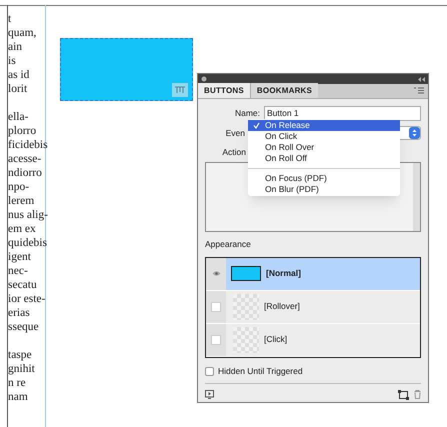 This screenshot has width=447, height=427. I want to click on convert-icon, so click(403, 395).